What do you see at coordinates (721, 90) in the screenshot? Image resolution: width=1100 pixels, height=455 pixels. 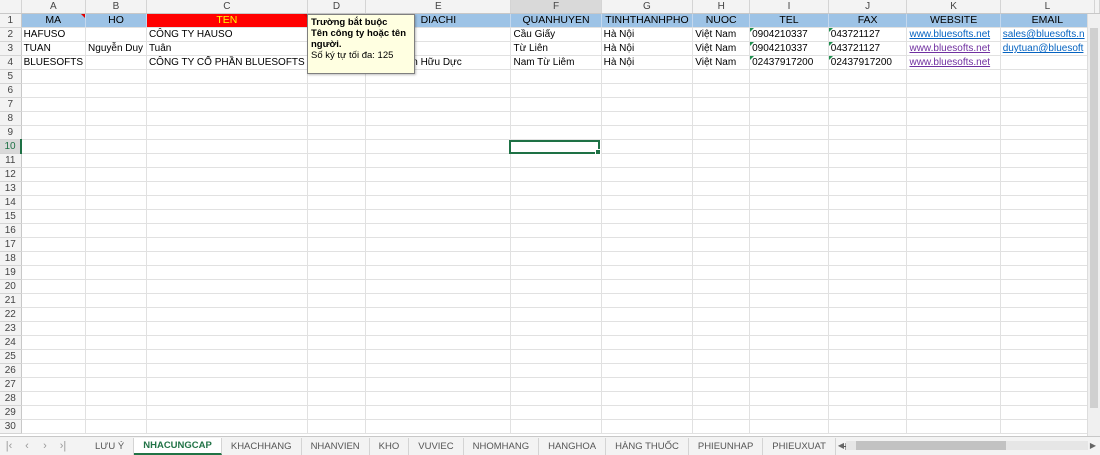 I see `cell-h6` at bounding box center [721, 90].